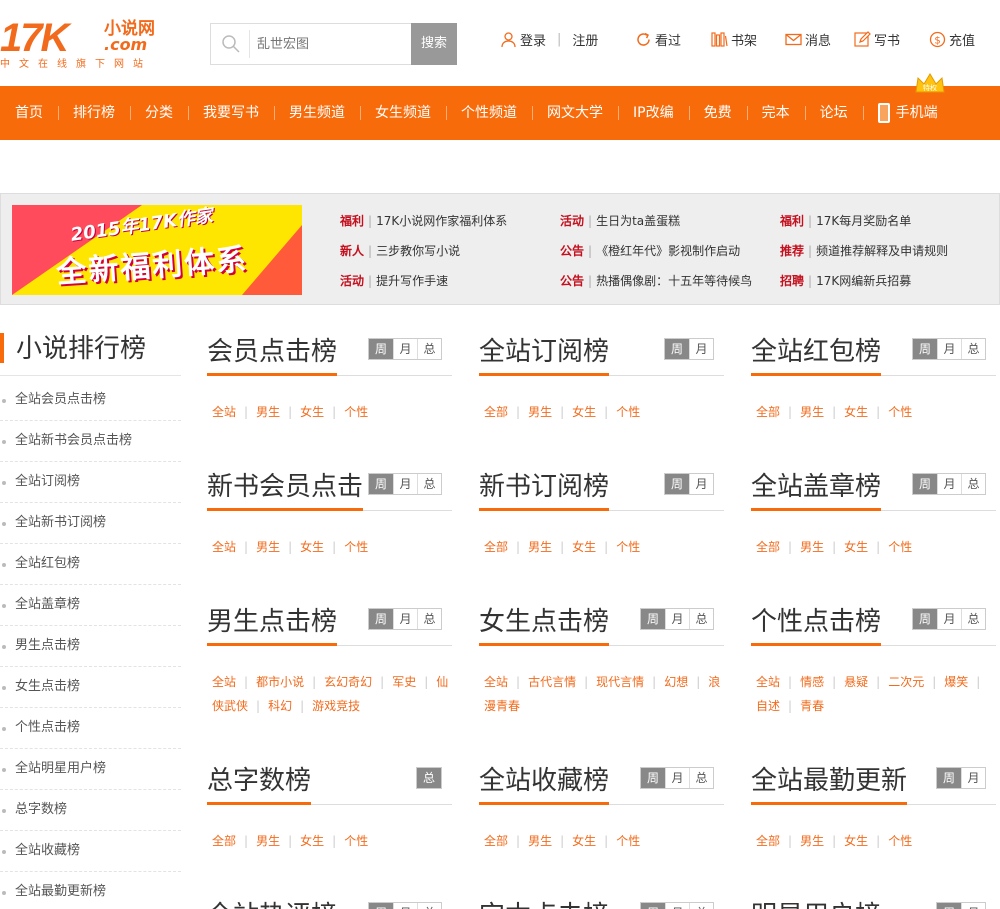 Image resolution: width=1000 pixels, height=909 pixels. I want to click on category-link: 科幻, so click(280, 706).